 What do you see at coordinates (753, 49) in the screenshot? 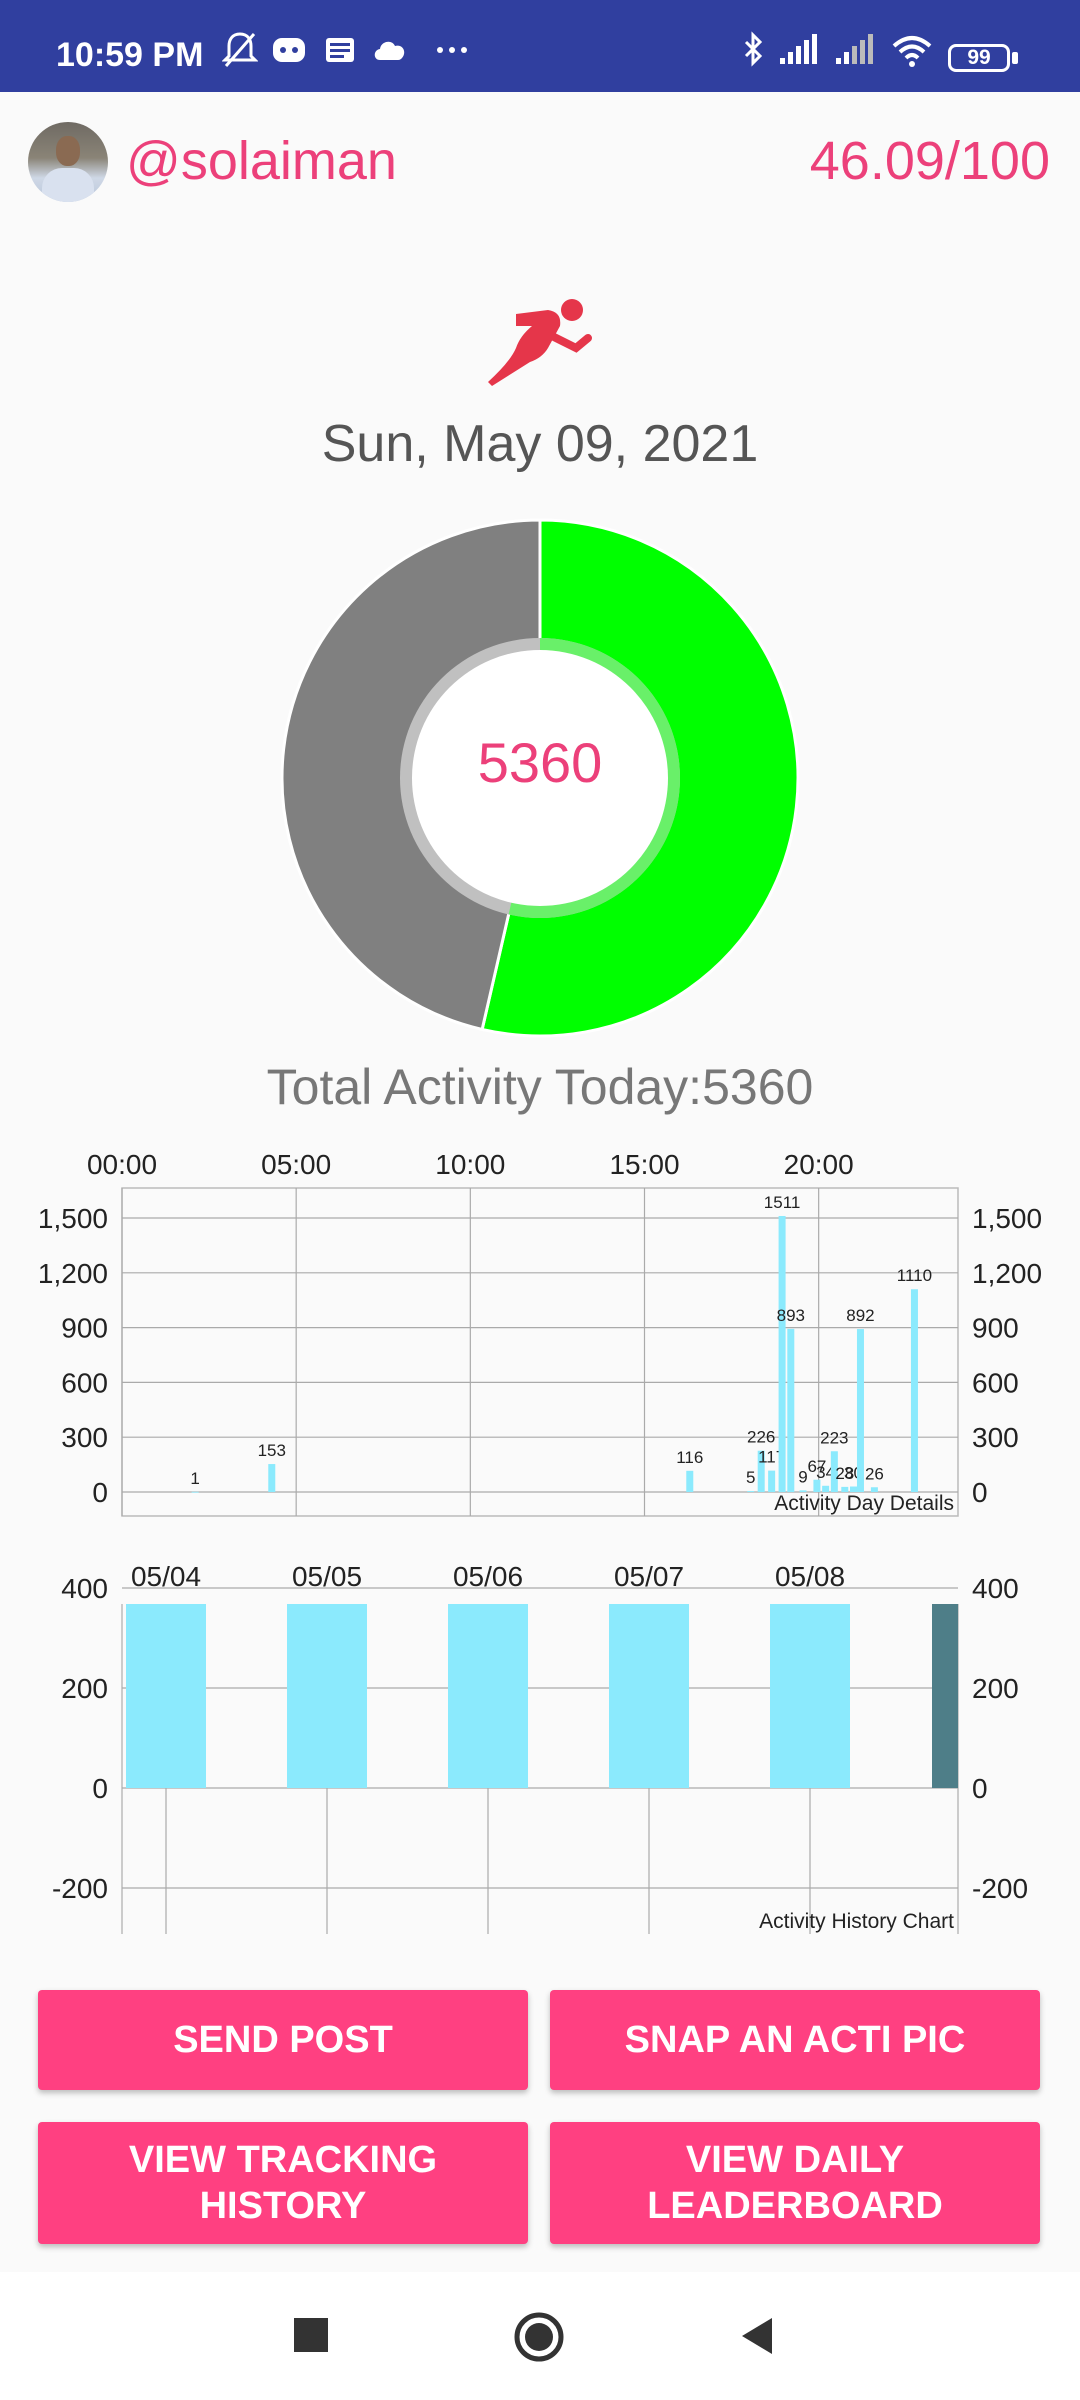
I see `bluetooth-icon` at bounding box center [753, 49].